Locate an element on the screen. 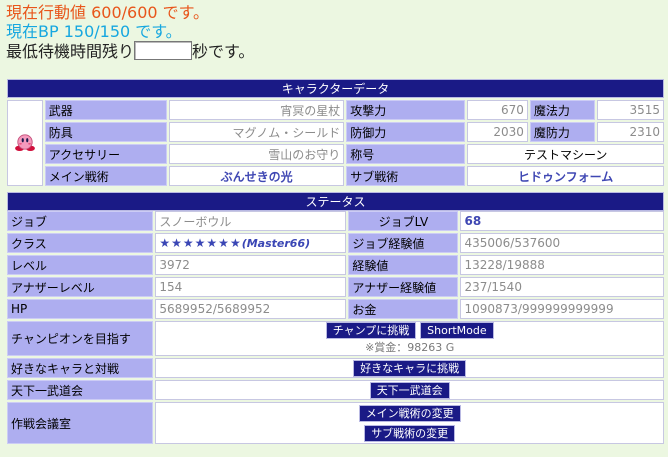 The height and width of the screenshot is (457, 668). title-label: 称号 is located at coordinates (406, 154).